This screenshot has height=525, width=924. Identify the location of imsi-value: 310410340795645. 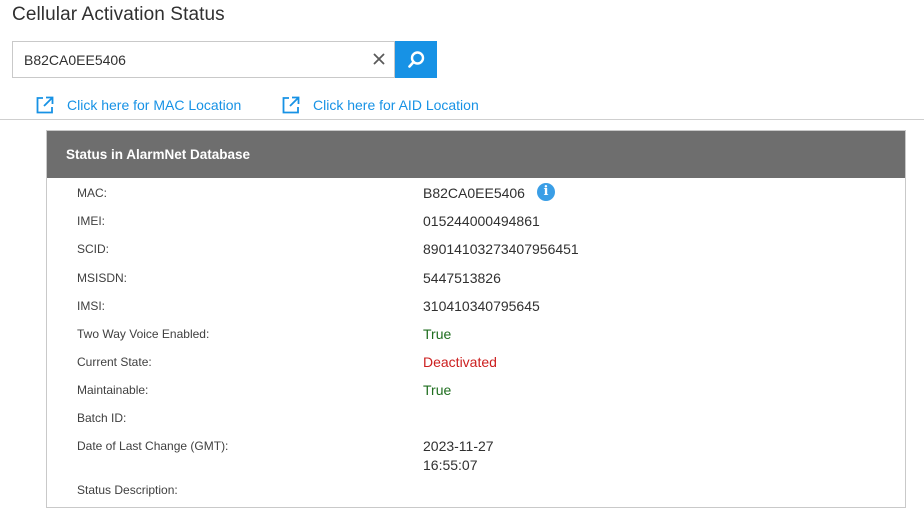
(481, 306).